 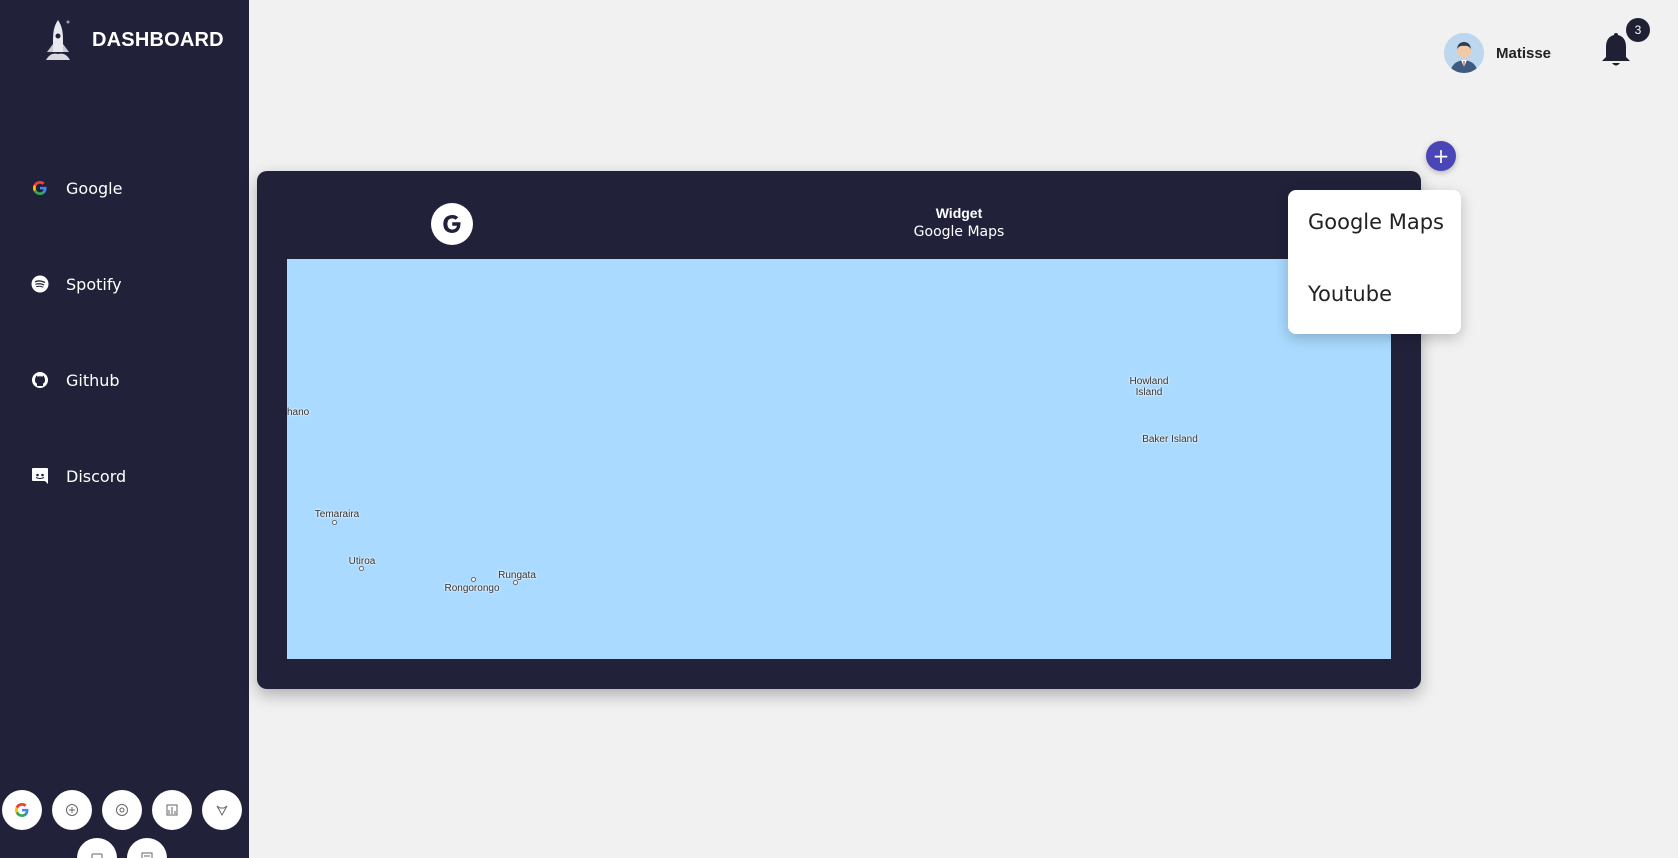 I want to click on service-button-google, so click(x=22, y=810).